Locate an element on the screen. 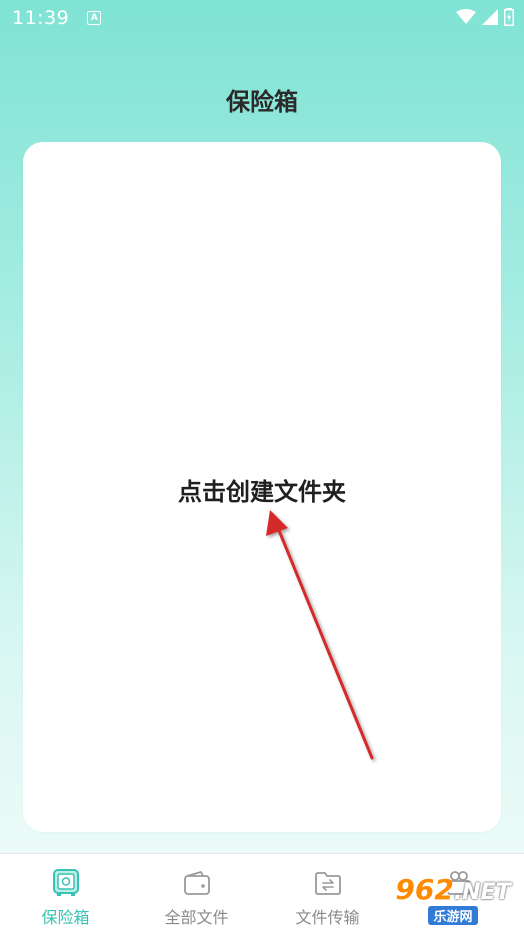 This screenshot has width=524, height=933. watermark-logo-net: .NET is located at coordinates (482, 892).